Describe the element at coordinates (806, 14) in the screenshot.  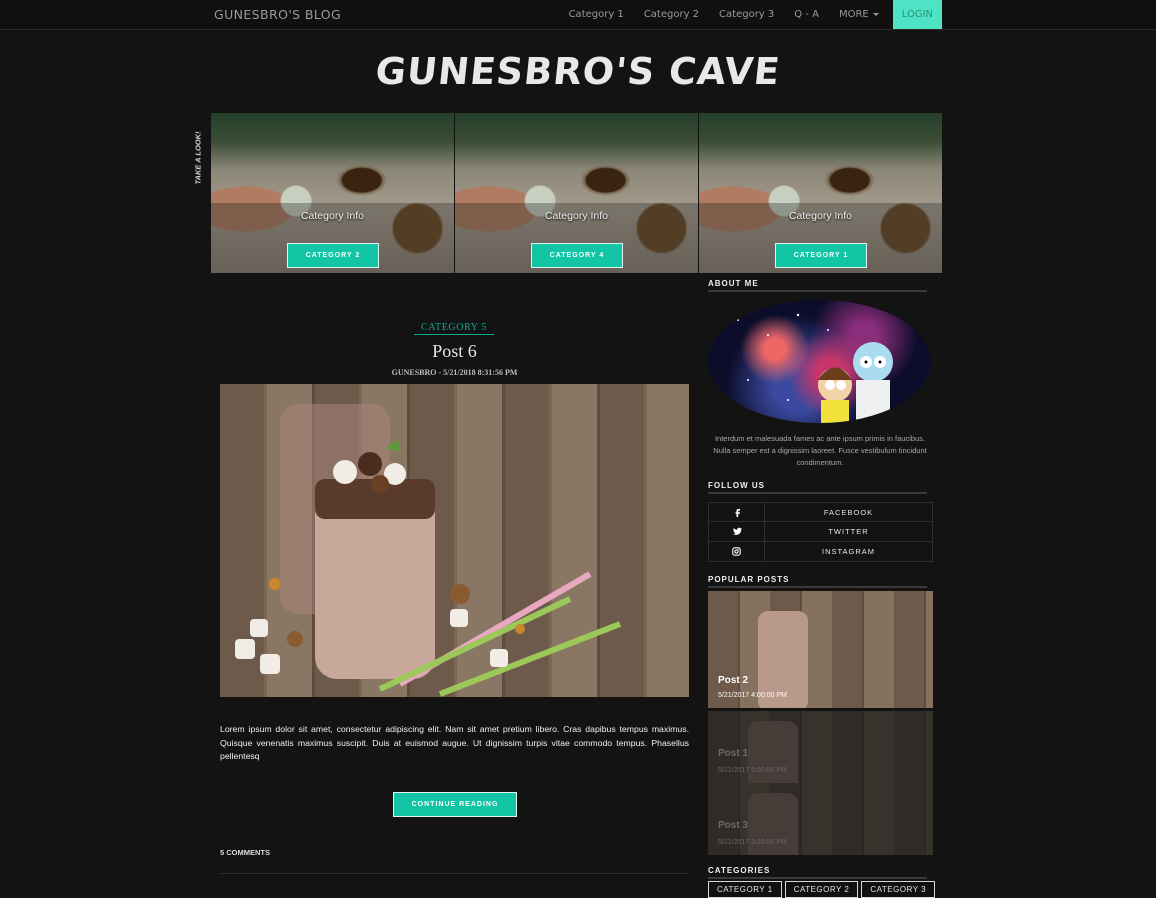
I see `nav-item-qa: Q - A` at that location.